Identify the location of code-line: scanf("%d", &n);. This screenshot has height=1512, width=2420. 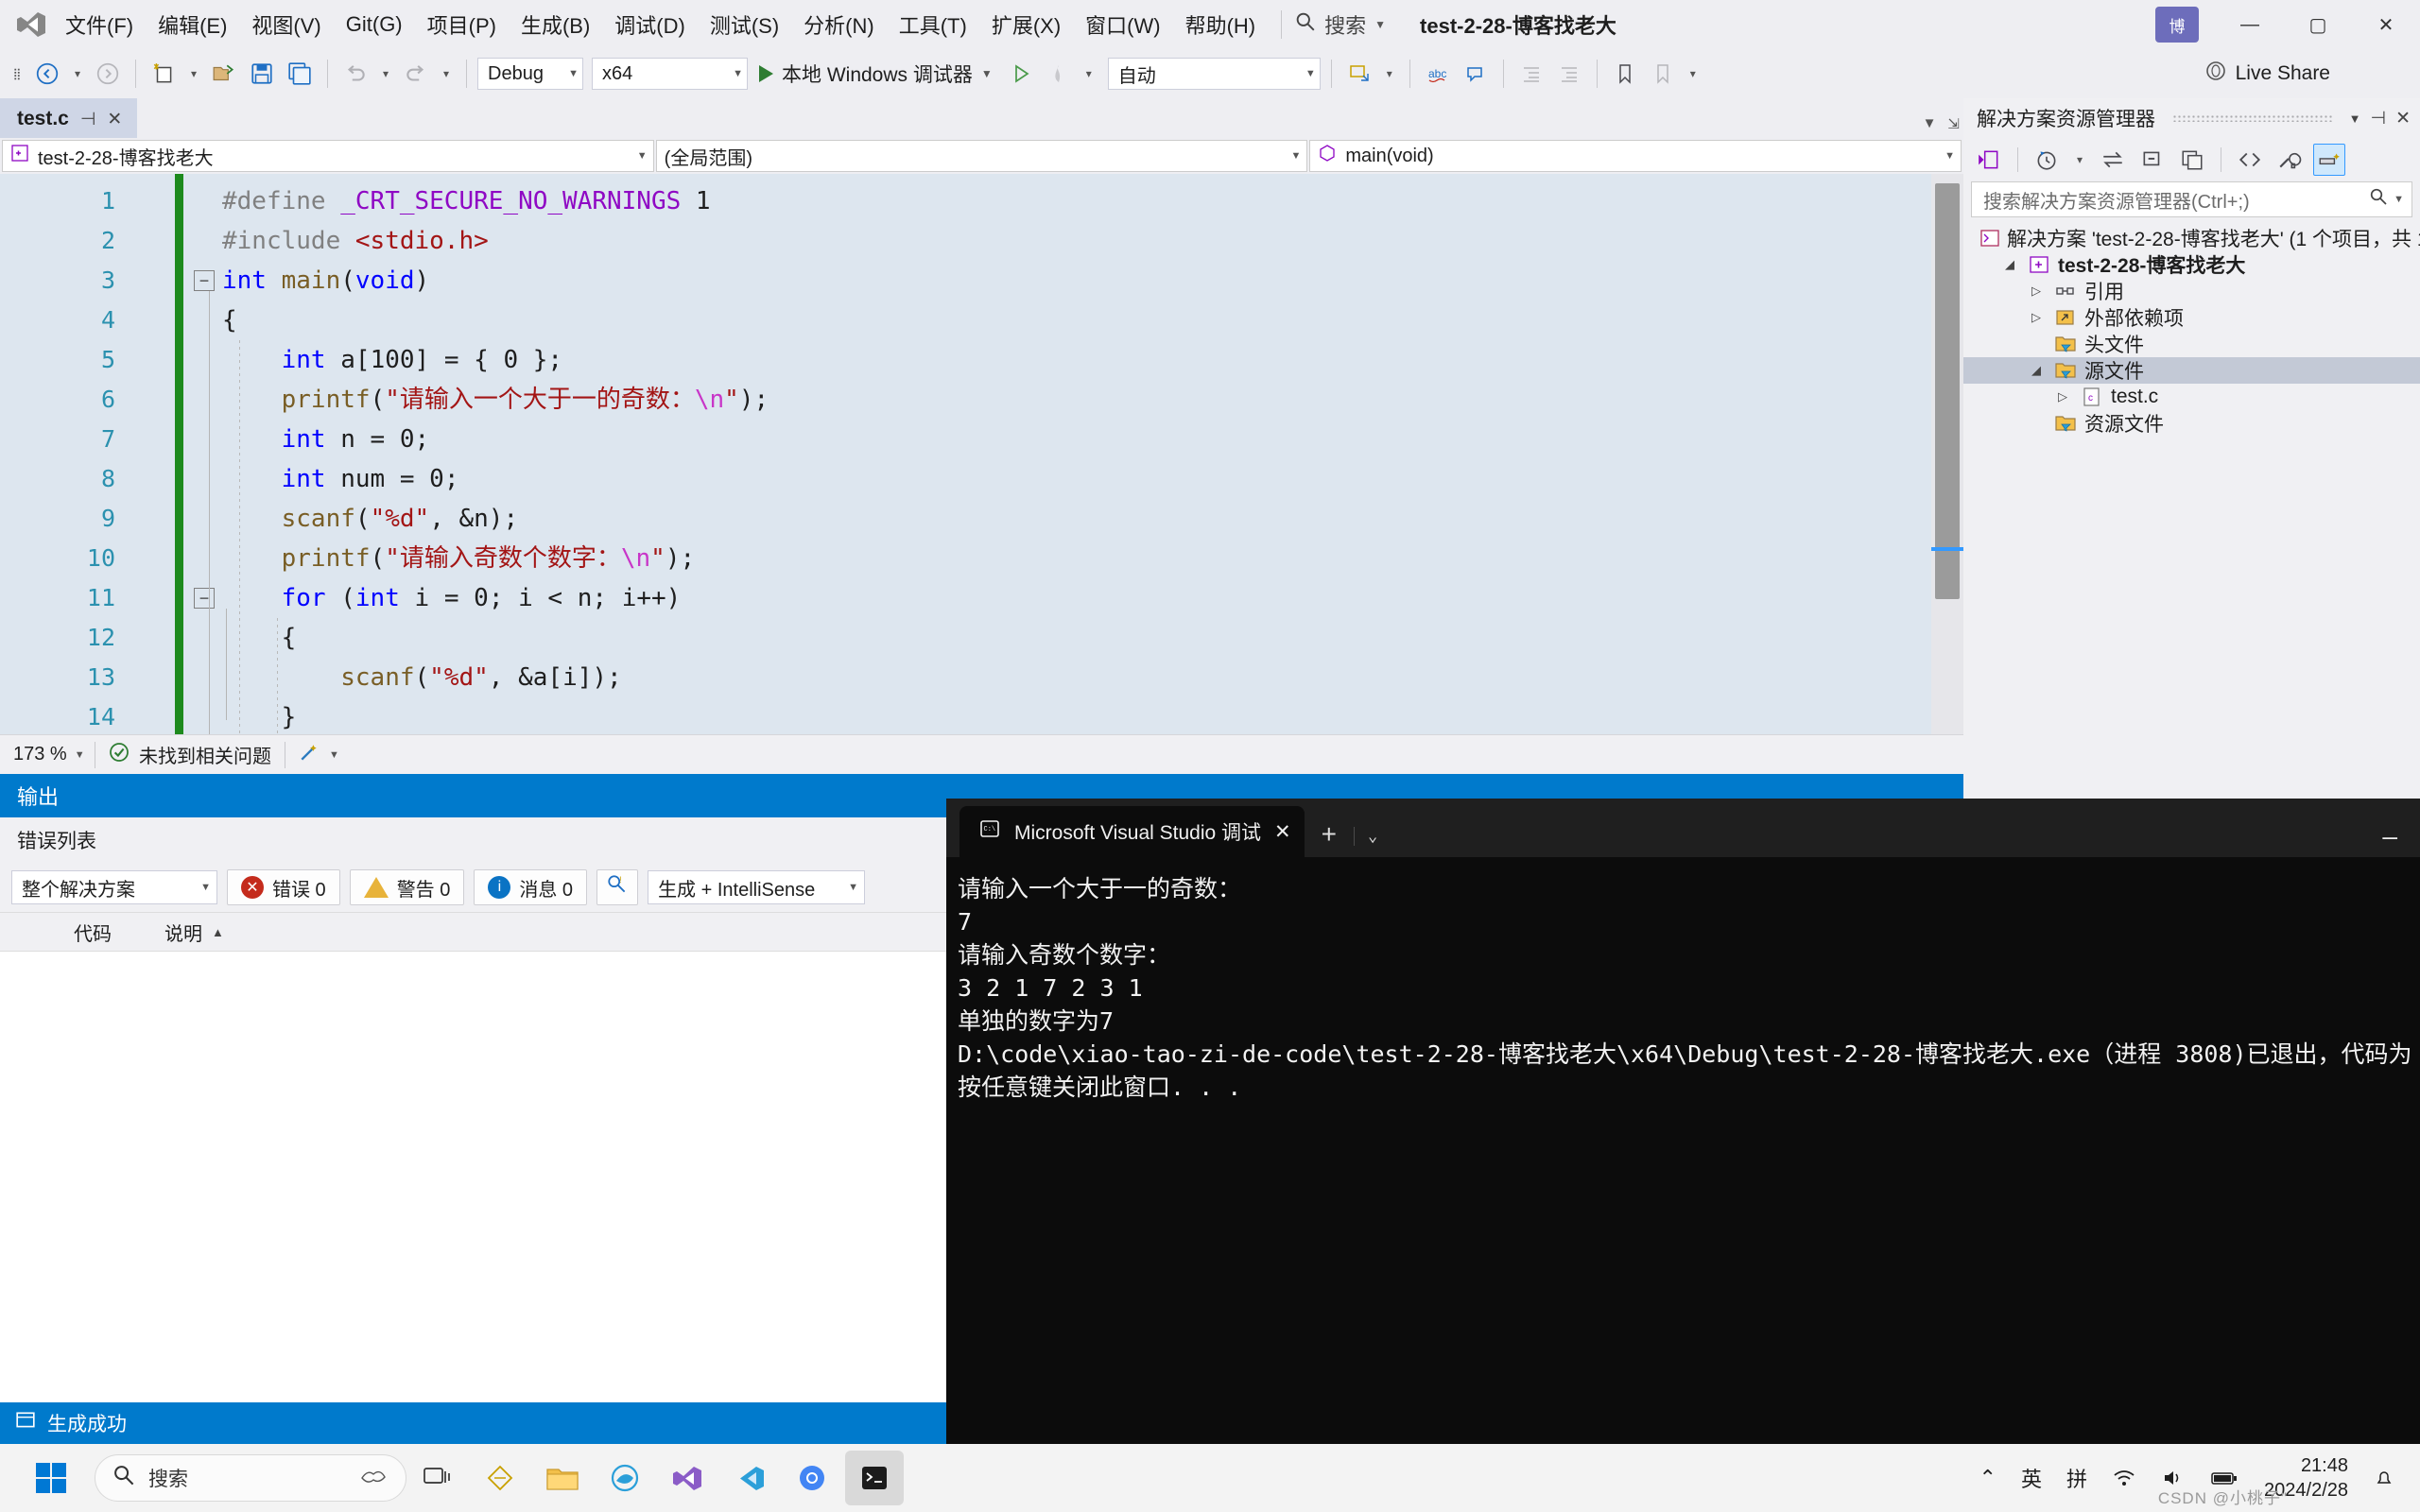
(1083, 519).